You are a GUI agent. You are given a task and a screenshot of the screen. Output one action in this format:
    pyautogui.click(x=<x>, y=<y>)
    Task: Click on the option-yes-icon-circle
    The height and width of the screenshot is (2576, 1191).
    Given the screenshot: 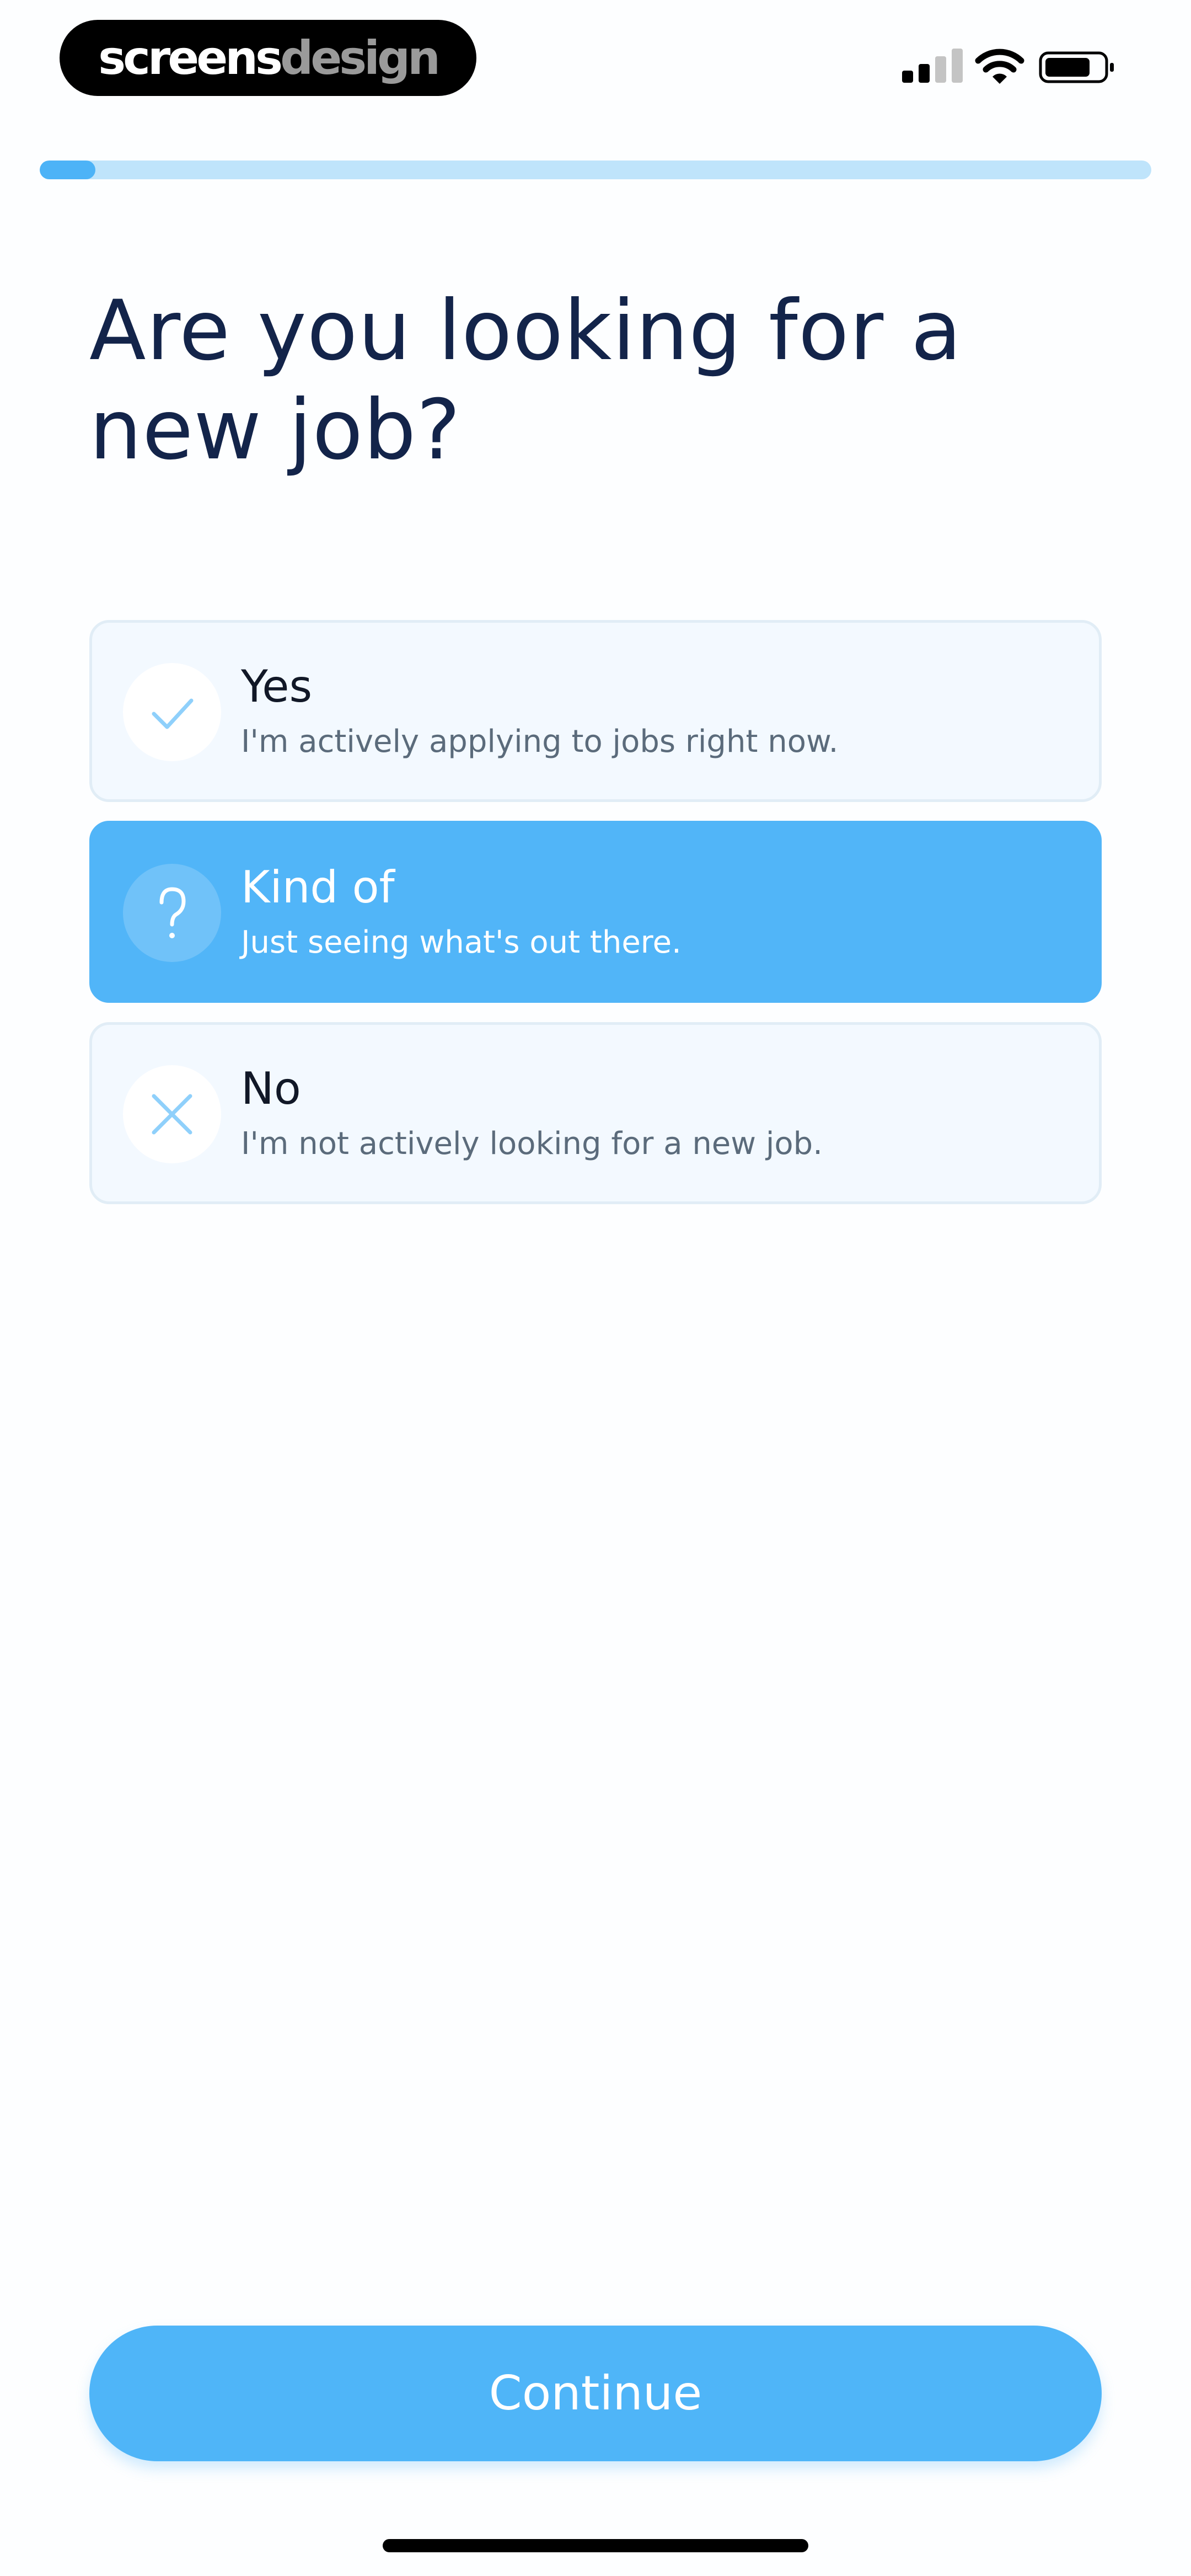 What is the action you would take?
    pyautogui.click(x=172, y=712)
    